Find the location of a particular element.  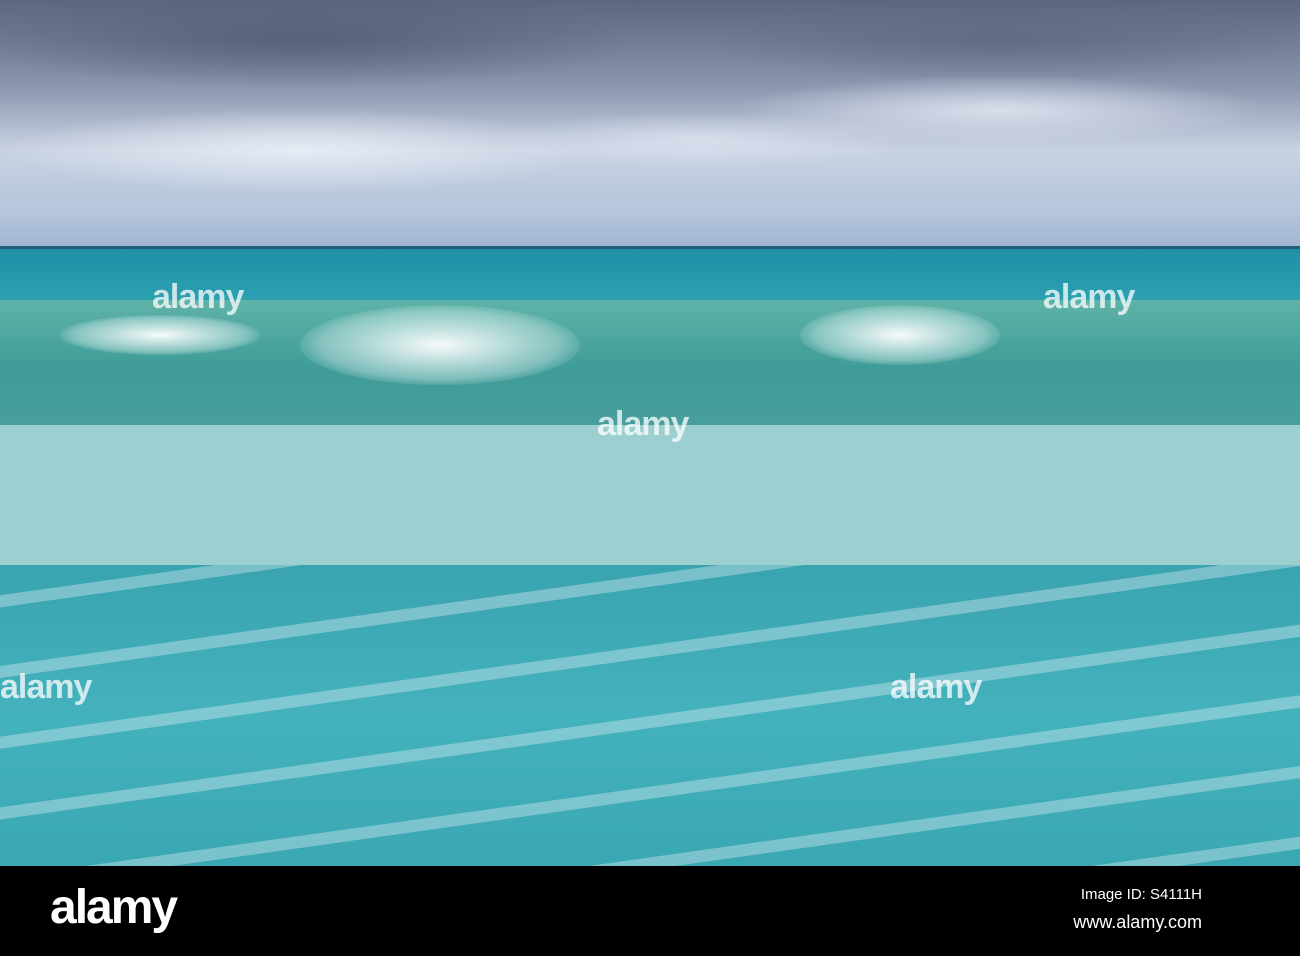

alamy-logo: alamy is located at coordinates (114, 907).